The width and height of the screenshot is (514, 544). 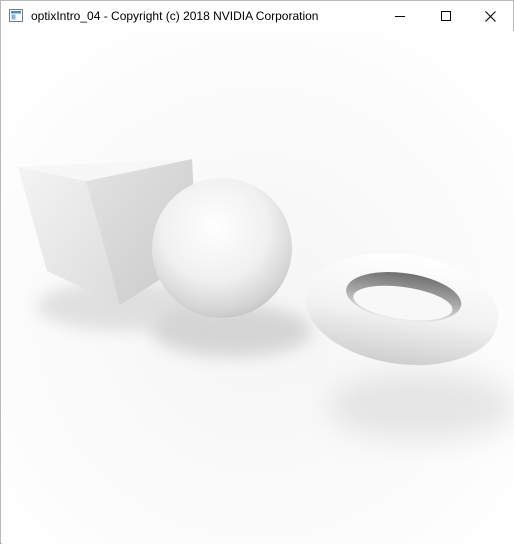 I want to click on maximize-button, so click(x=446, y=16).